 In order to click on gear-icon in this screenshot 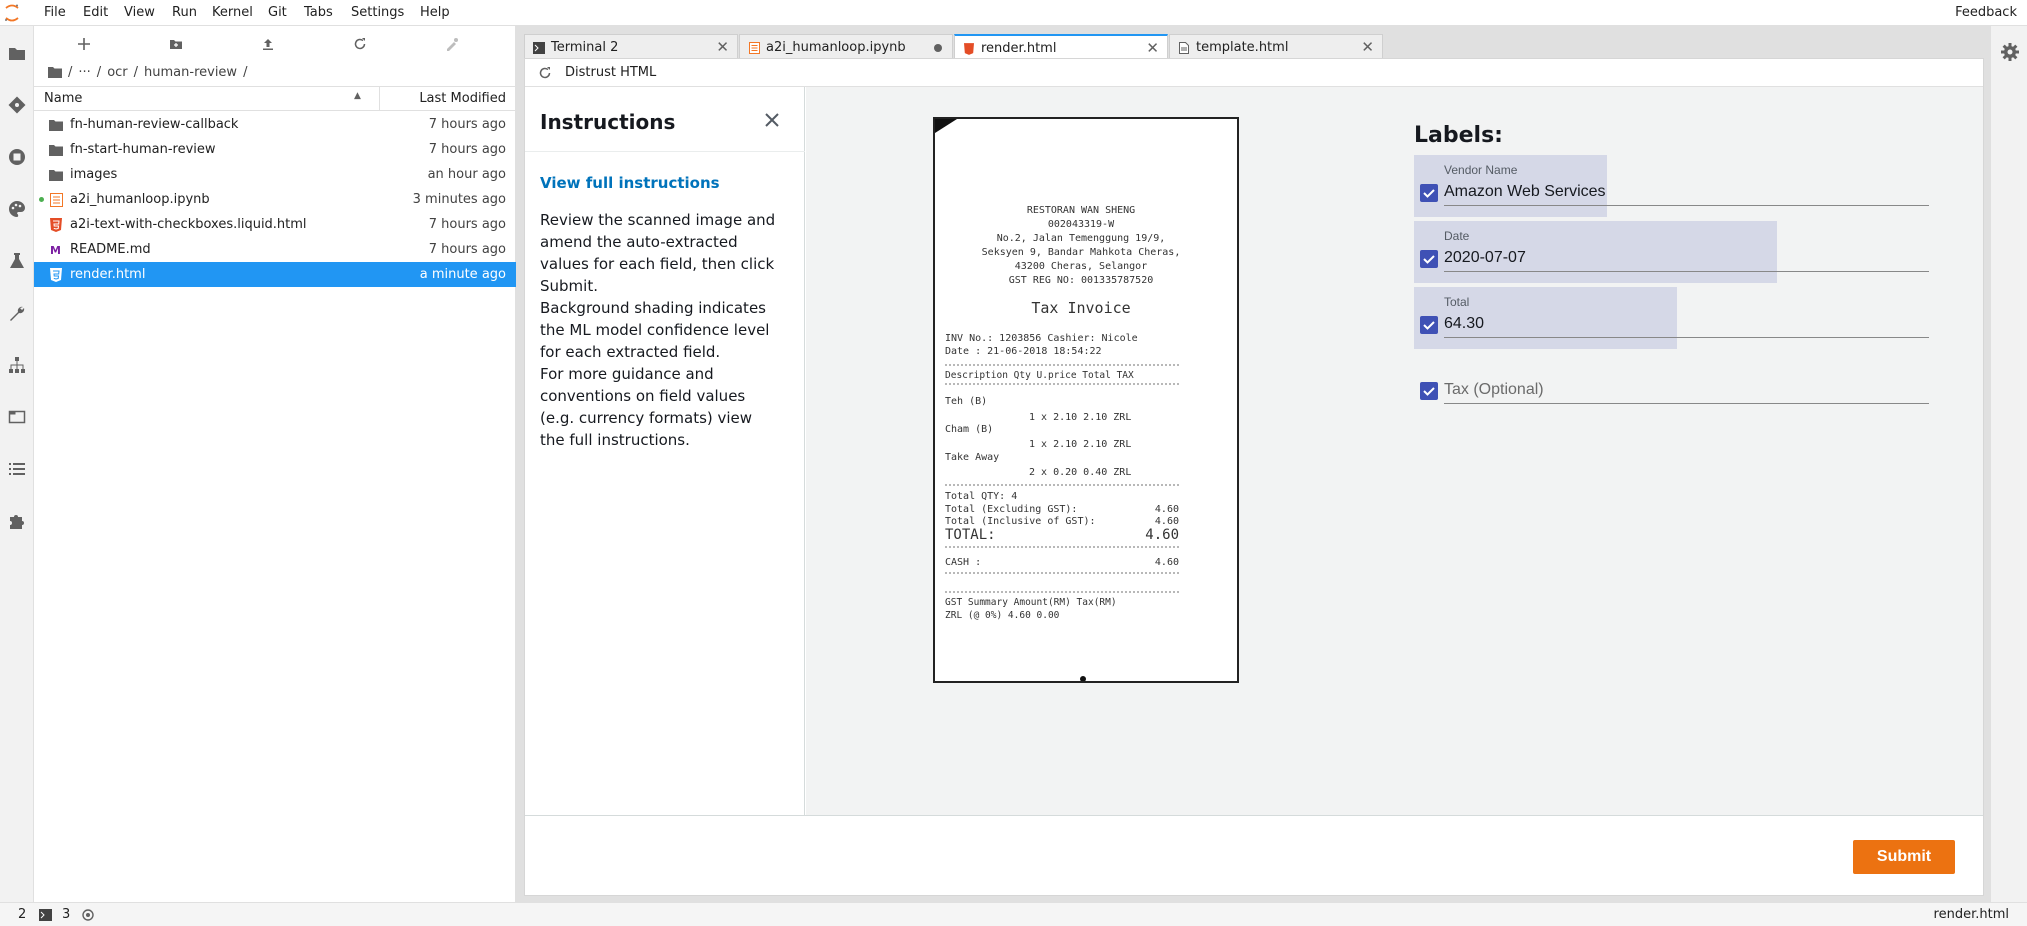, I will do `click(2010, 52)`.